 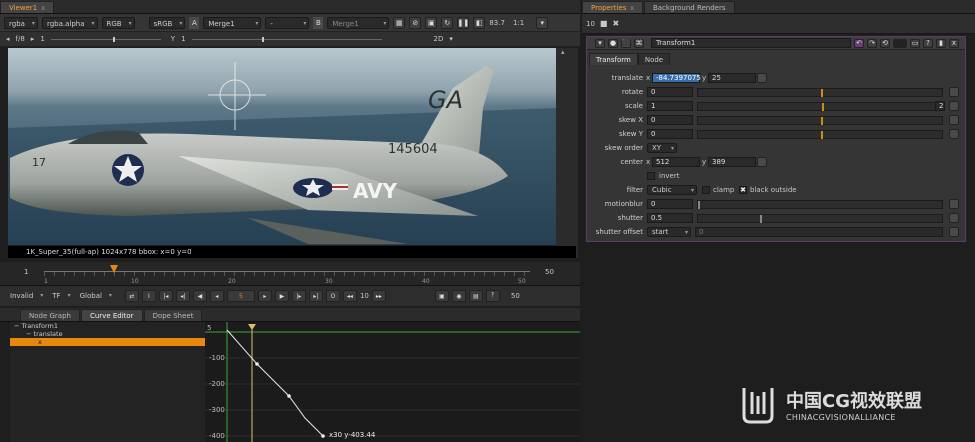 I want to click on current-frame-field: 5, so click(x=240, y=296).